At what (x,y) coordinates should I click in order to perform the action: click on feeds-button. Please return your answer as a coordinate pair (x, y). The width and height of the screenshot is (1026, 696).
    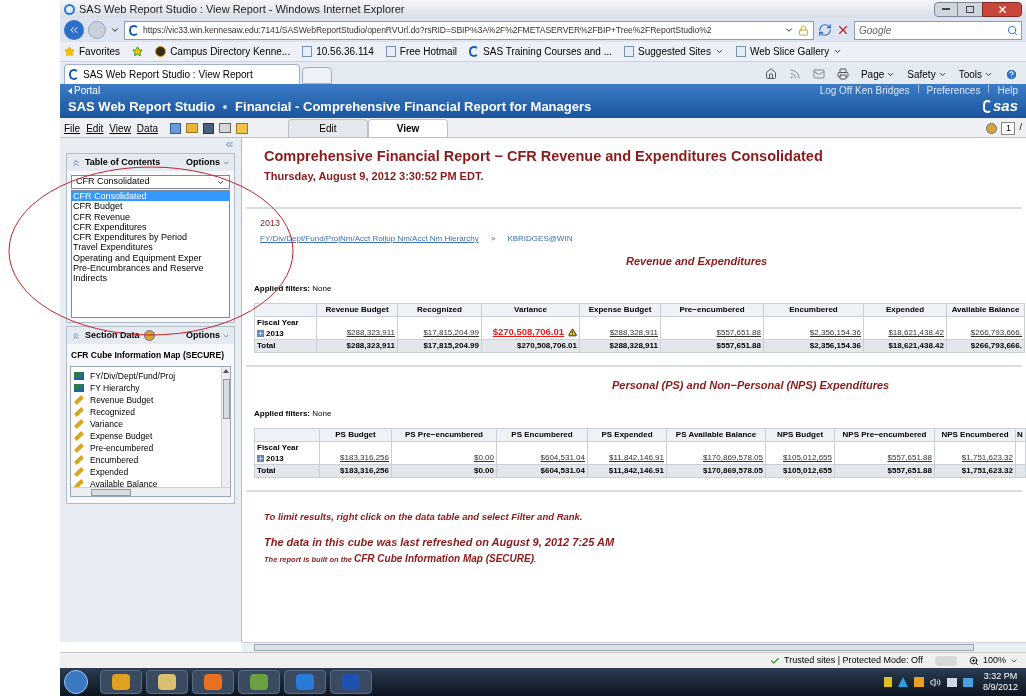
    Looking at the image, I should click on (794, 74).